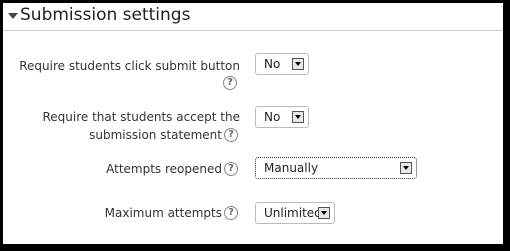 The image size is (510, 251). I want to click on require-accept-statement-label-line2: submission statement, so click(155, 135).